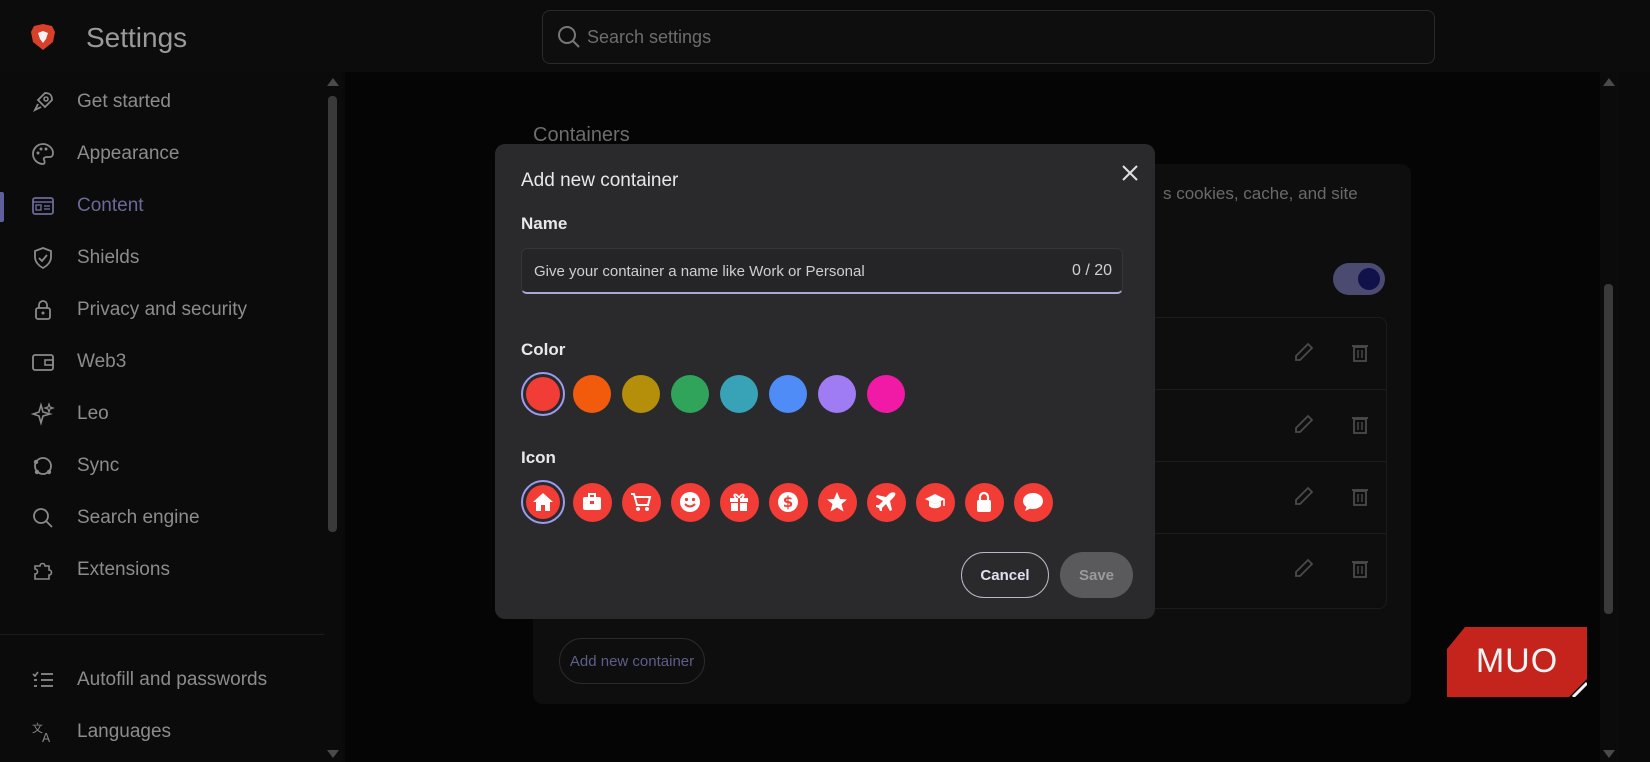 The width and height of the screenshot is (1650, 762). I want to click on home-icon, so click(543, 502).